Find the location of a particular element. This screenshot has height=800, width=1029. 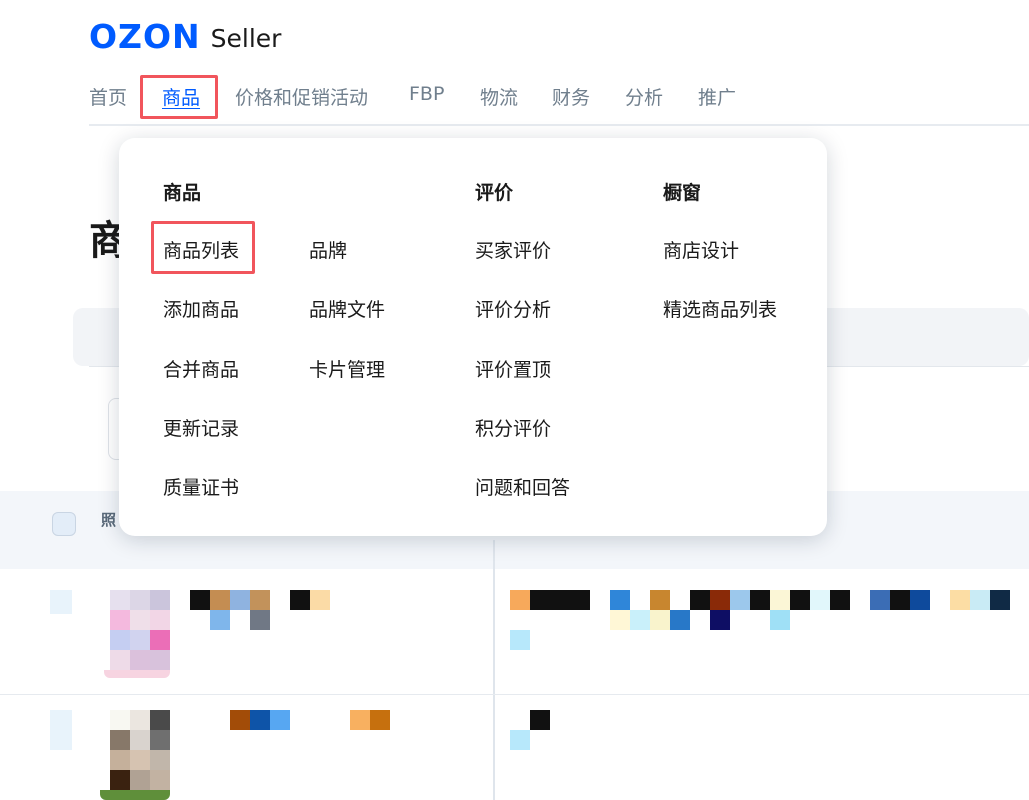

nav-fbp: FBP is located at coordinates (426, 94).